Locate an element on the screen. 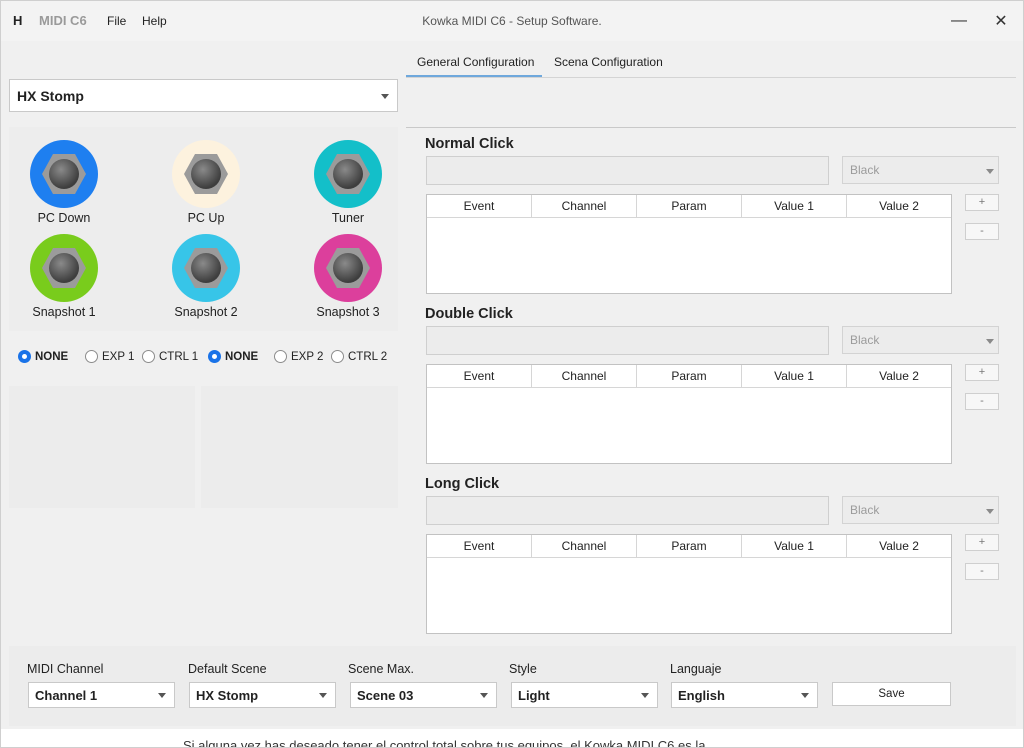 The width and height of the screenshot is (1024, 748). long-click-name-field is located at coordinates (627, 510).